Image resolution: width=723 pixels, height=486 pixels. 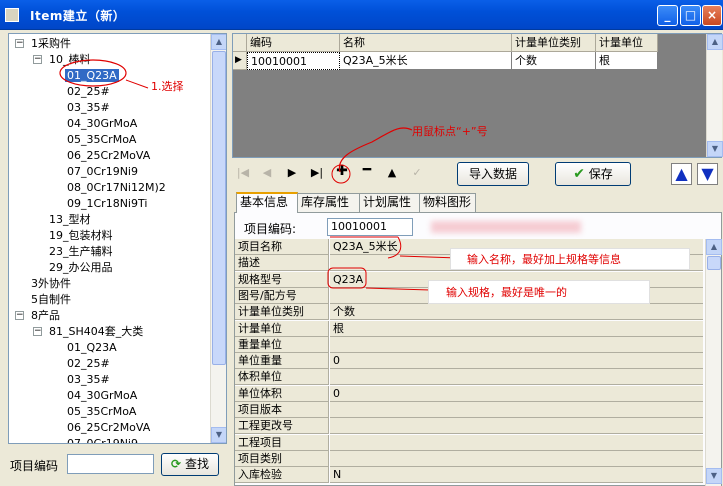 What do you see at coordinates (450, 131) in the screenshot?
I see `click-plus-annotation: 用鼠标点“+”号` at bounding box center [450, 131].